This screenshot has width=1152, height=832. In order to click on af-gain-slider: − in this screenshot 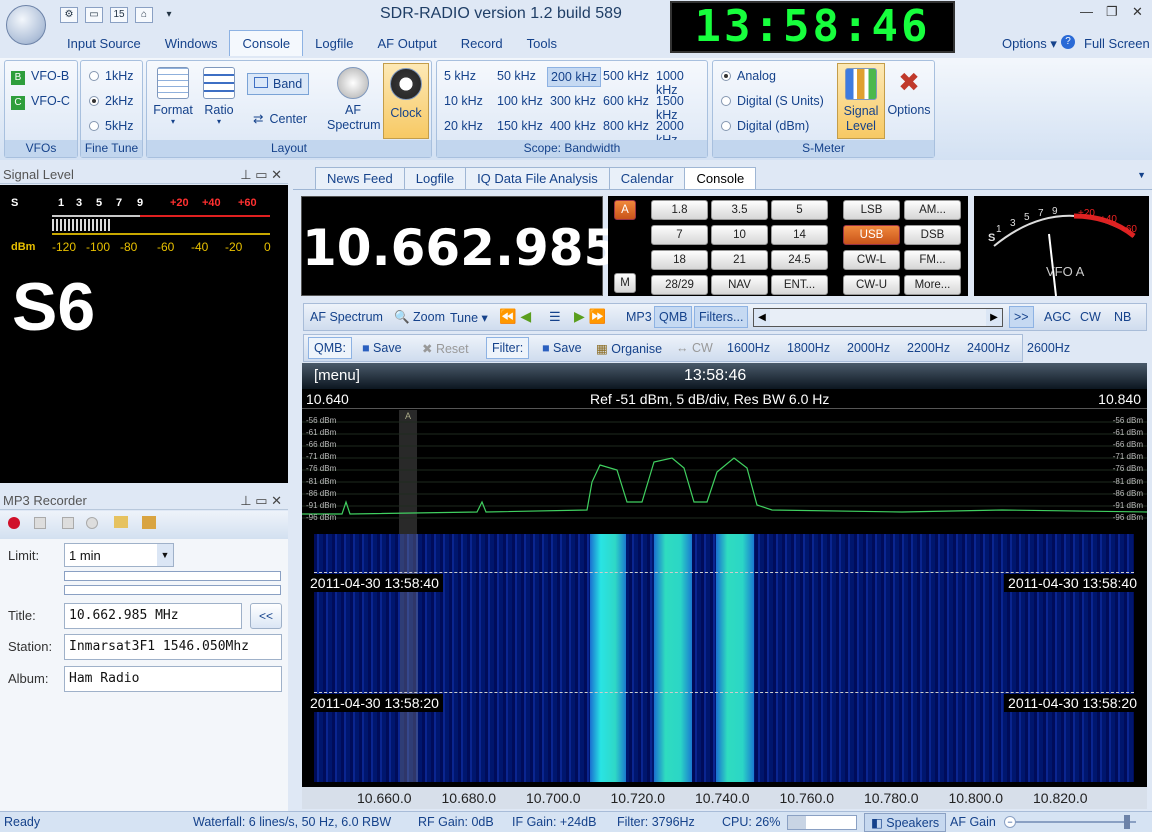, I will do `click(1074, 822)`.